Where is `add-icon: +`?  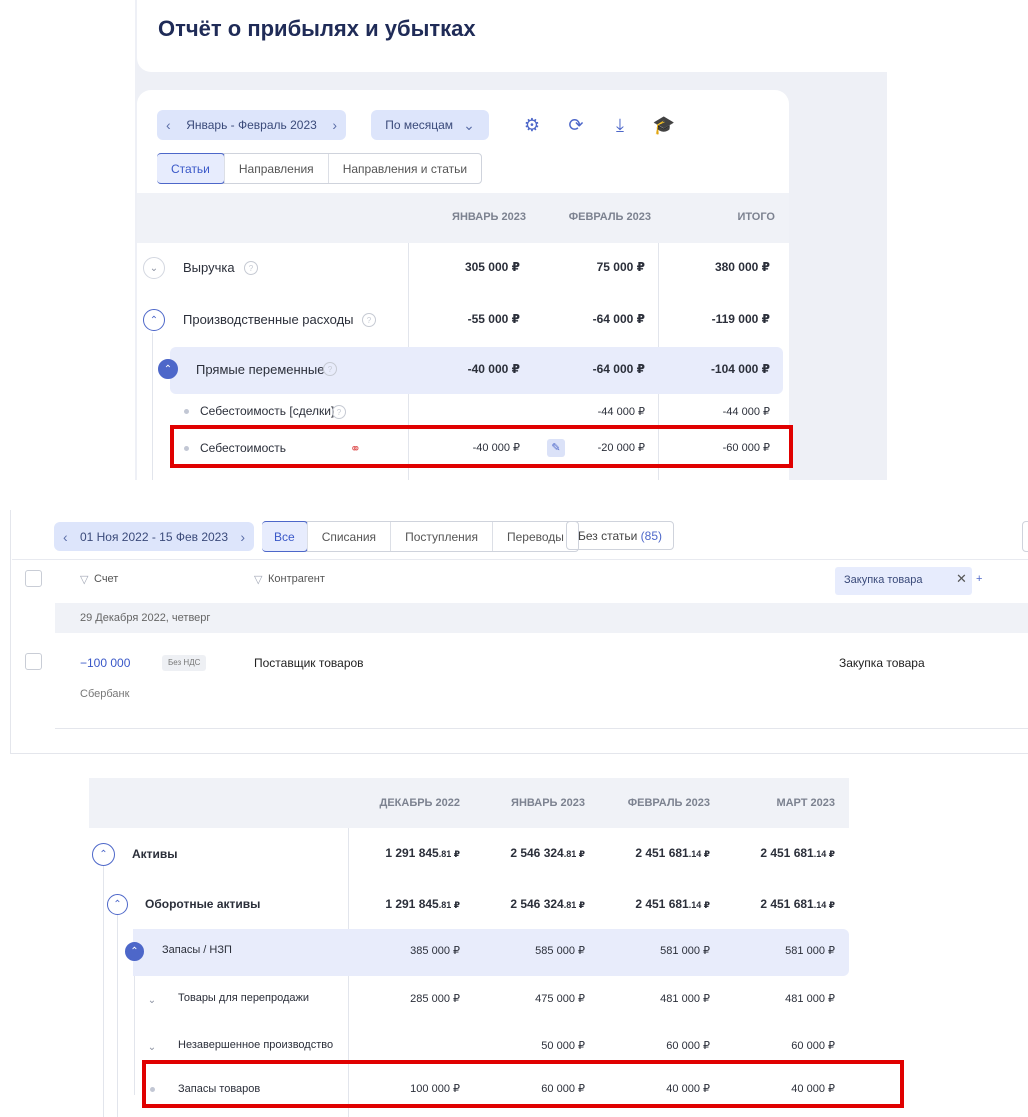 add-icon: + is located at coordinates (979, 579).